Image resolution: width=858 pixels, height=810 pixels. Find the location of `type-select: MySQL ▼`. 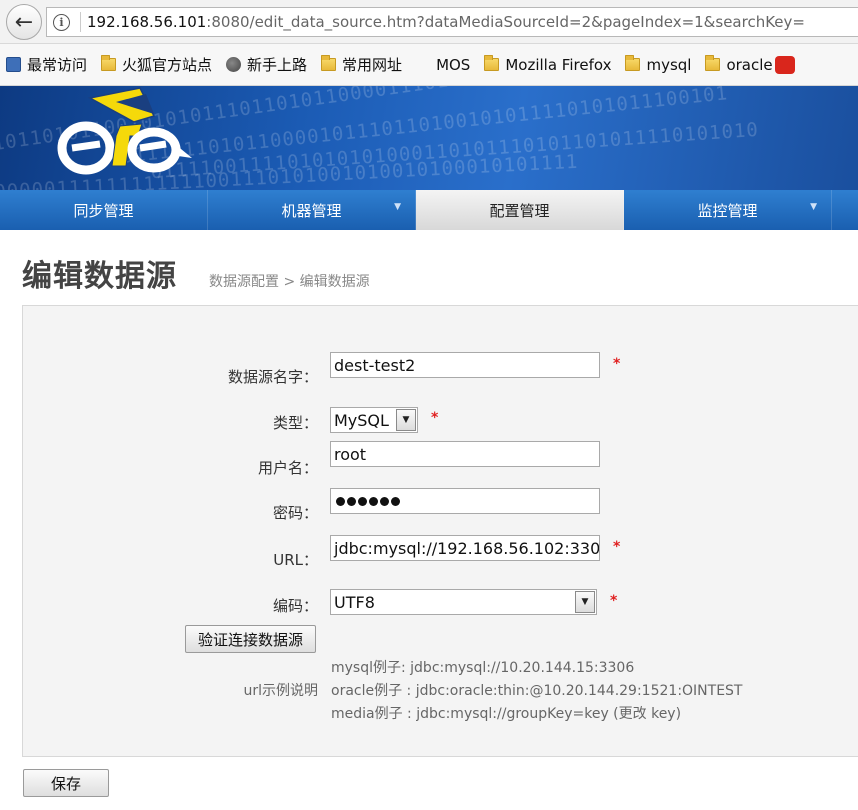

type-select: MySQL ▼ is located at coordinates (374, 420).